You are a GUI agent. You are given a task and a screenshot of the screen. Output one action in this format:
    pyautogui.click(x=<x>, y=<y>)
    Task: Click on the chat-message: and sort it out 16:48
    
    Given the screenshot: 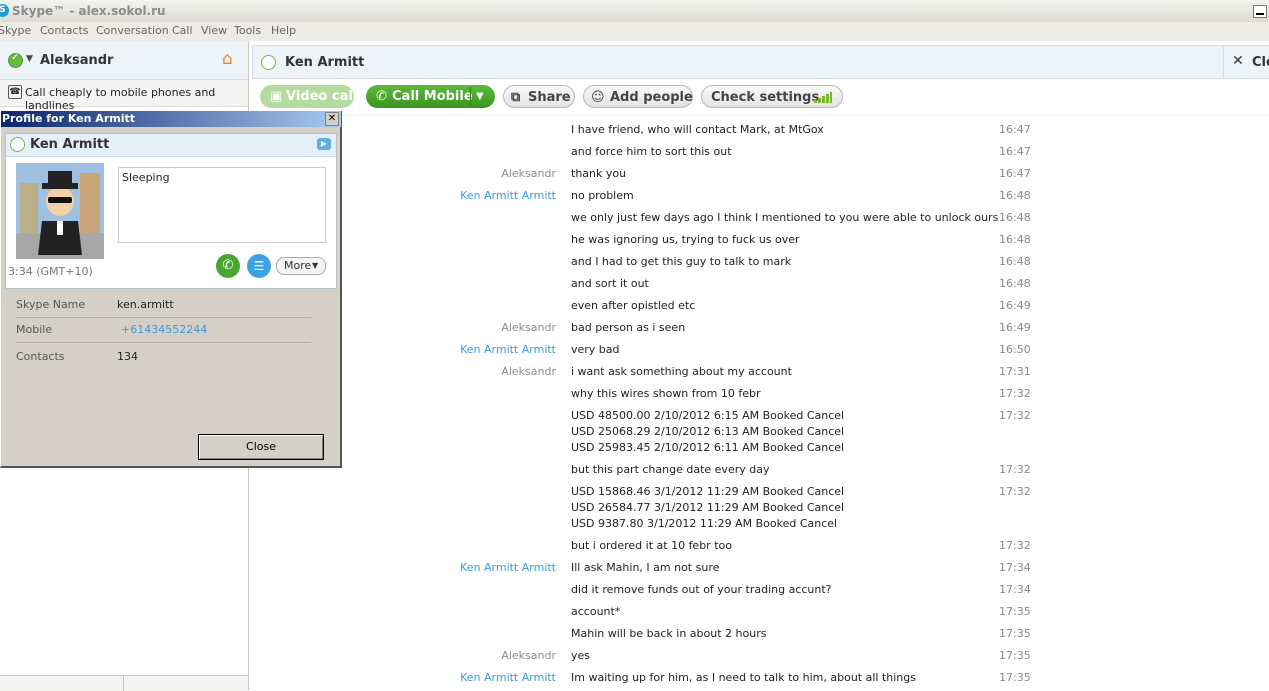 What is the action you would take?
    pyautogui.click(x=760, y=284)
    